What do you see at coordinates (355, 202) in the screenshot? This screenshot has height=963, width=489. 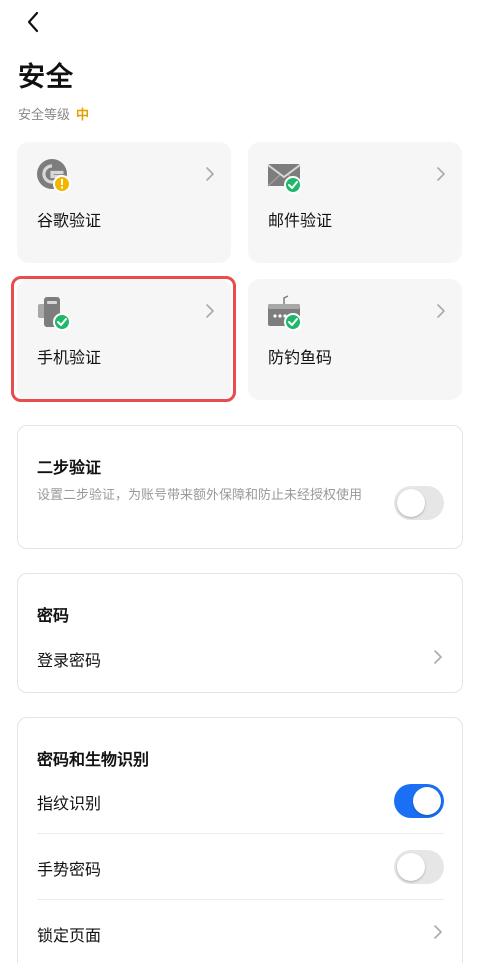 I see `tile-email-verification: 邮件验证` at bounding box center [355, 202].